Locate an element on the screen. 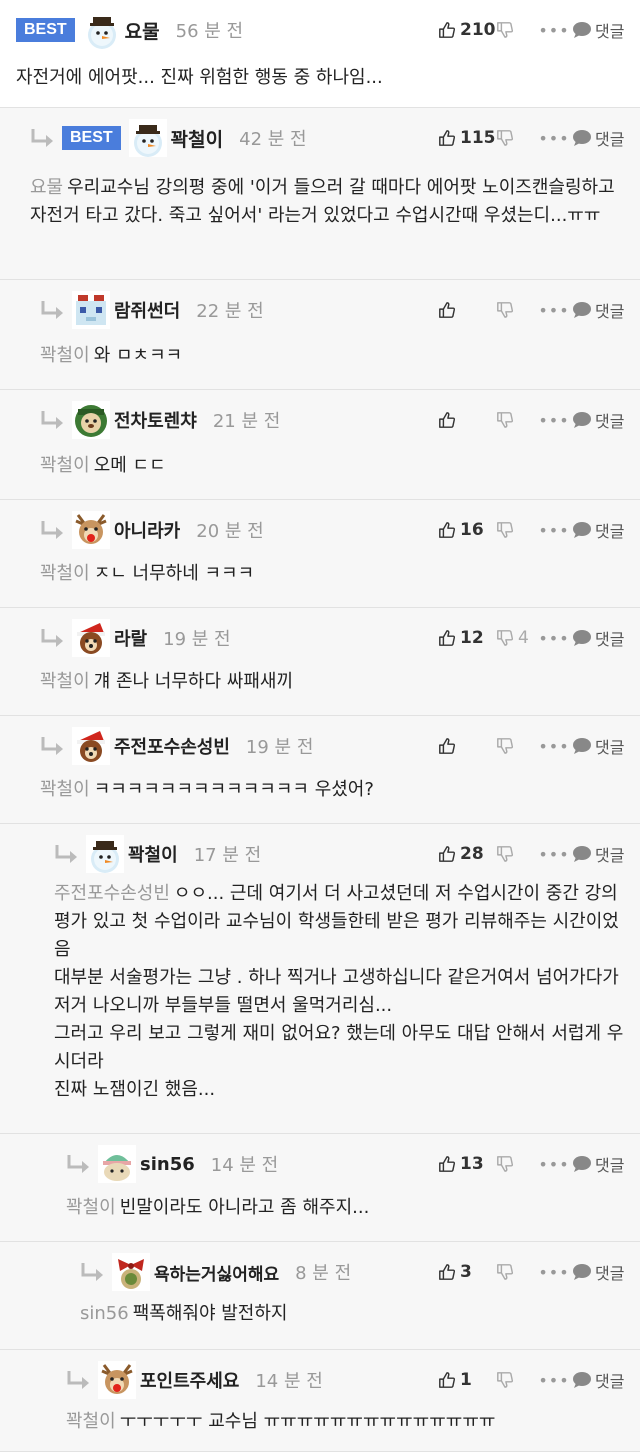 This screenshot has height=1452, width=640. author-nickname: 주전포수손성빈 is located at coordinates (172, 746).